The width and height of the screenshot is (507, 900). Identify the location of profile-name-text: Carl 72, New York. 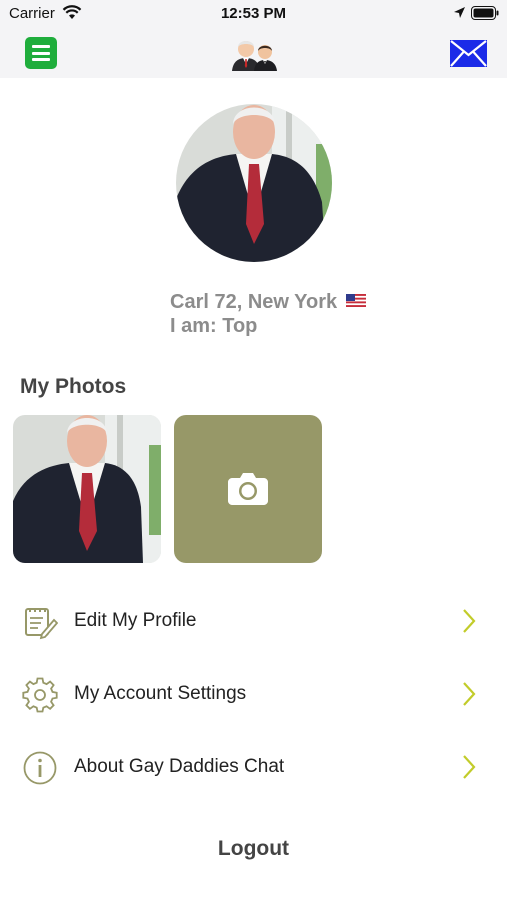
(254, 302).